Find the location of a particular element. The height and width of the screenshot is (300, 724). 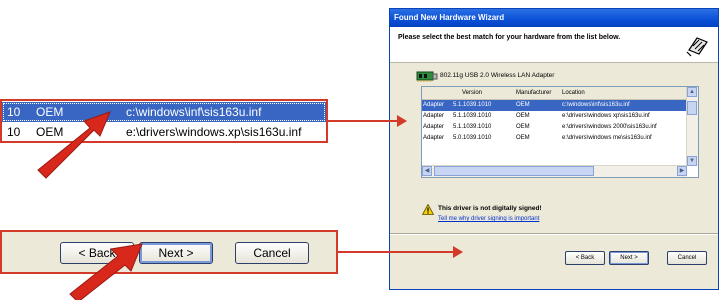

row-version: 5.0.1039.1010 is located at coordinates (472, 138).